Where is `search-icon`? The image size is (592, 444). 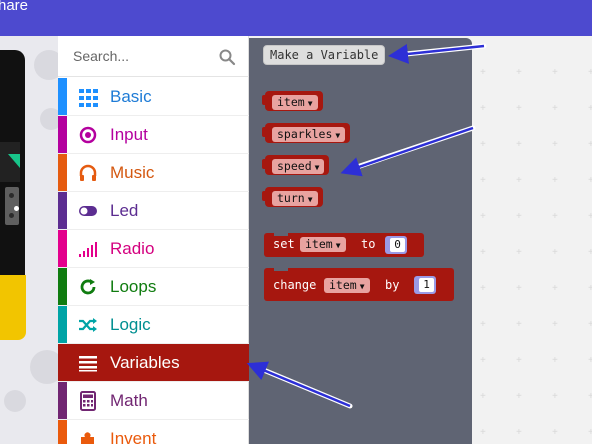
search-icon is located at coordinates (227, 57).